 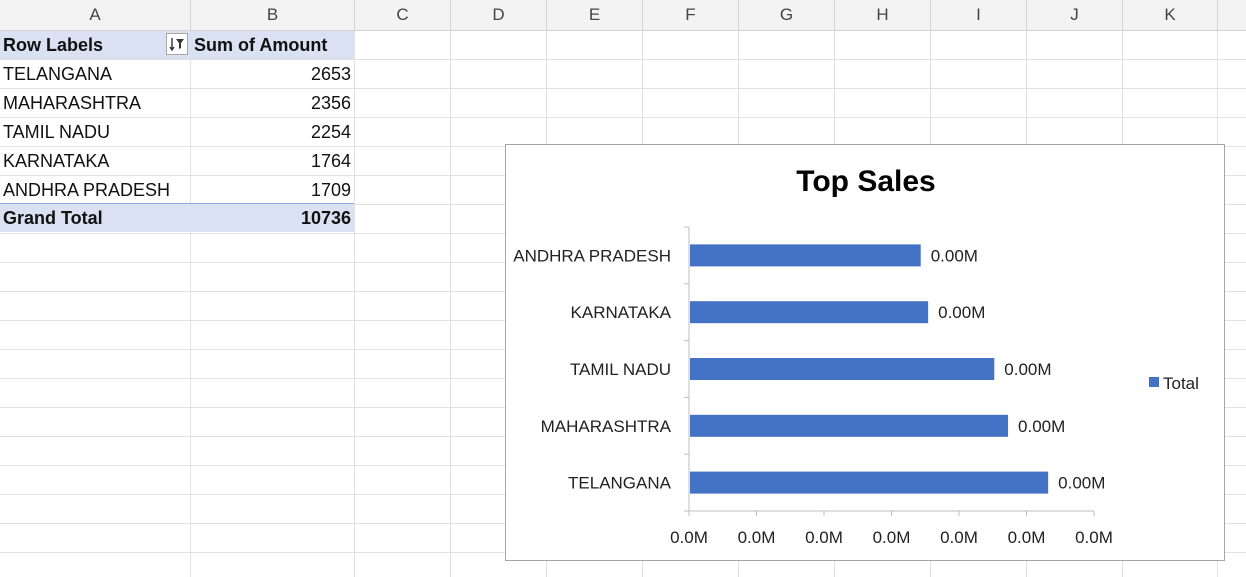 I want to click on category-label: TELANGANA, so click(x=620, y=483).